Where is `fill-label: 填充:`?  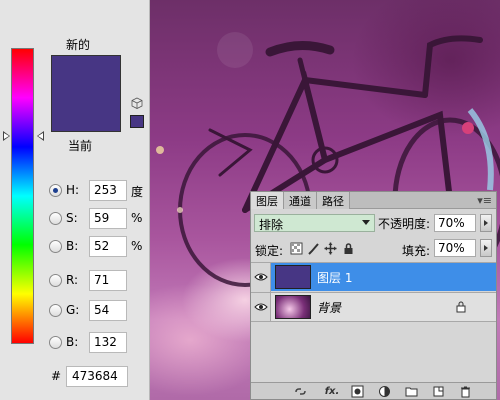
fill-label: 填充: is located at coordinates (416, 251).